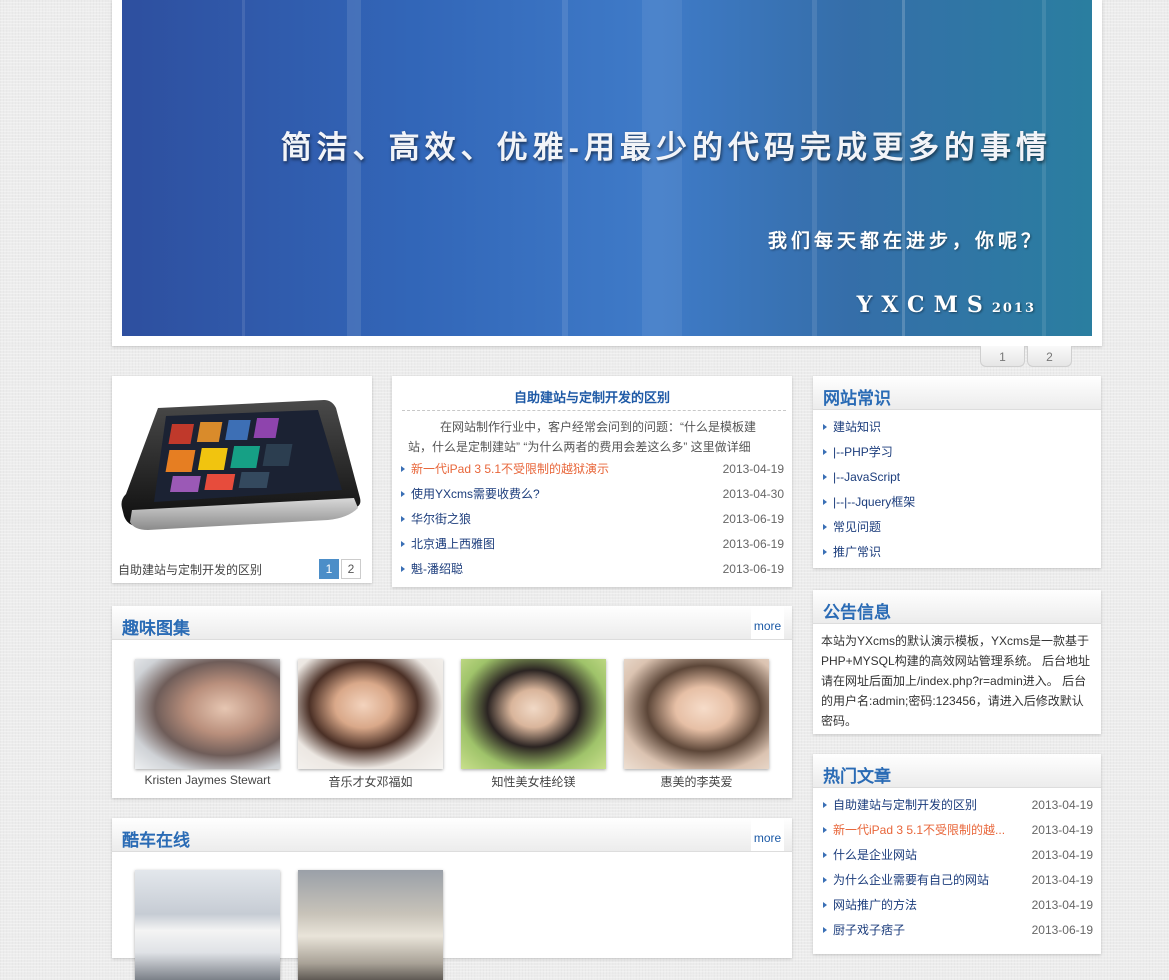  Describe the element at coordinates (475, 494) in the screenshot. I see `news-item-title: 使用YXcms需要收费么?` at that location.